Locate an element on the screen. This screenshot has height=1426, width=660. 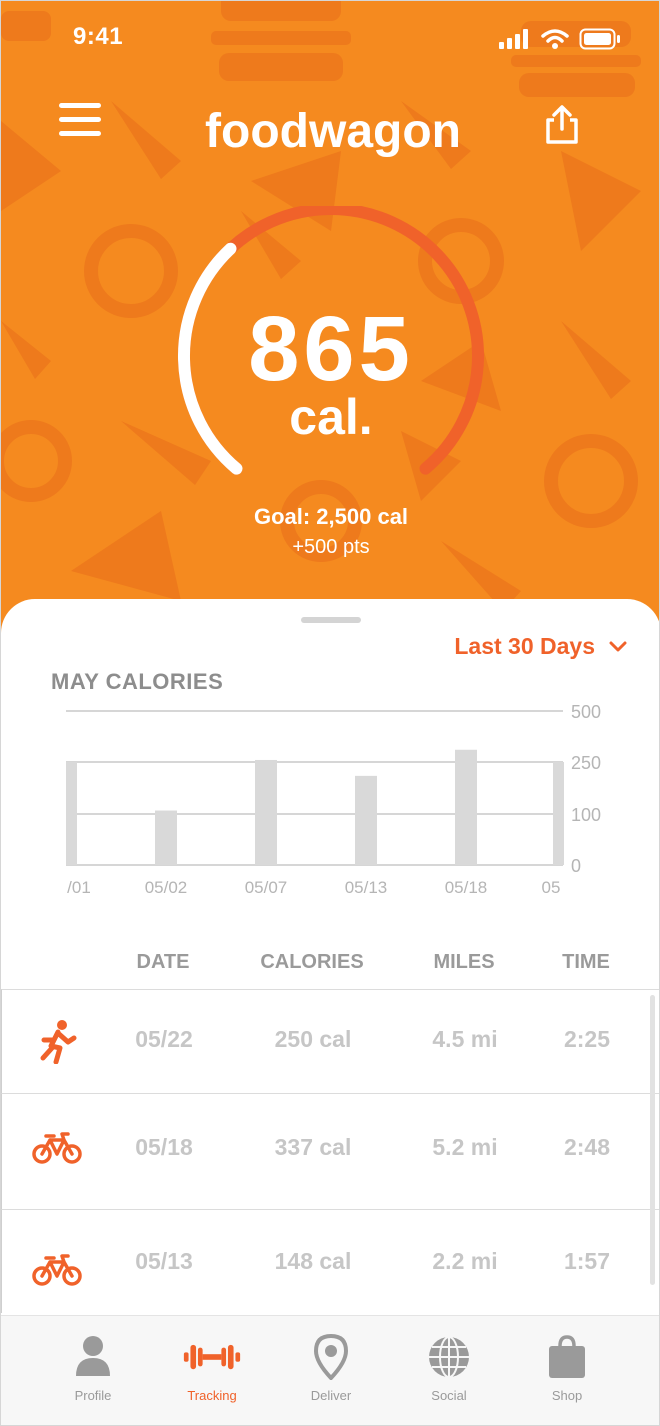
tab-shop: Shop is located at coordinates (567, 1366).